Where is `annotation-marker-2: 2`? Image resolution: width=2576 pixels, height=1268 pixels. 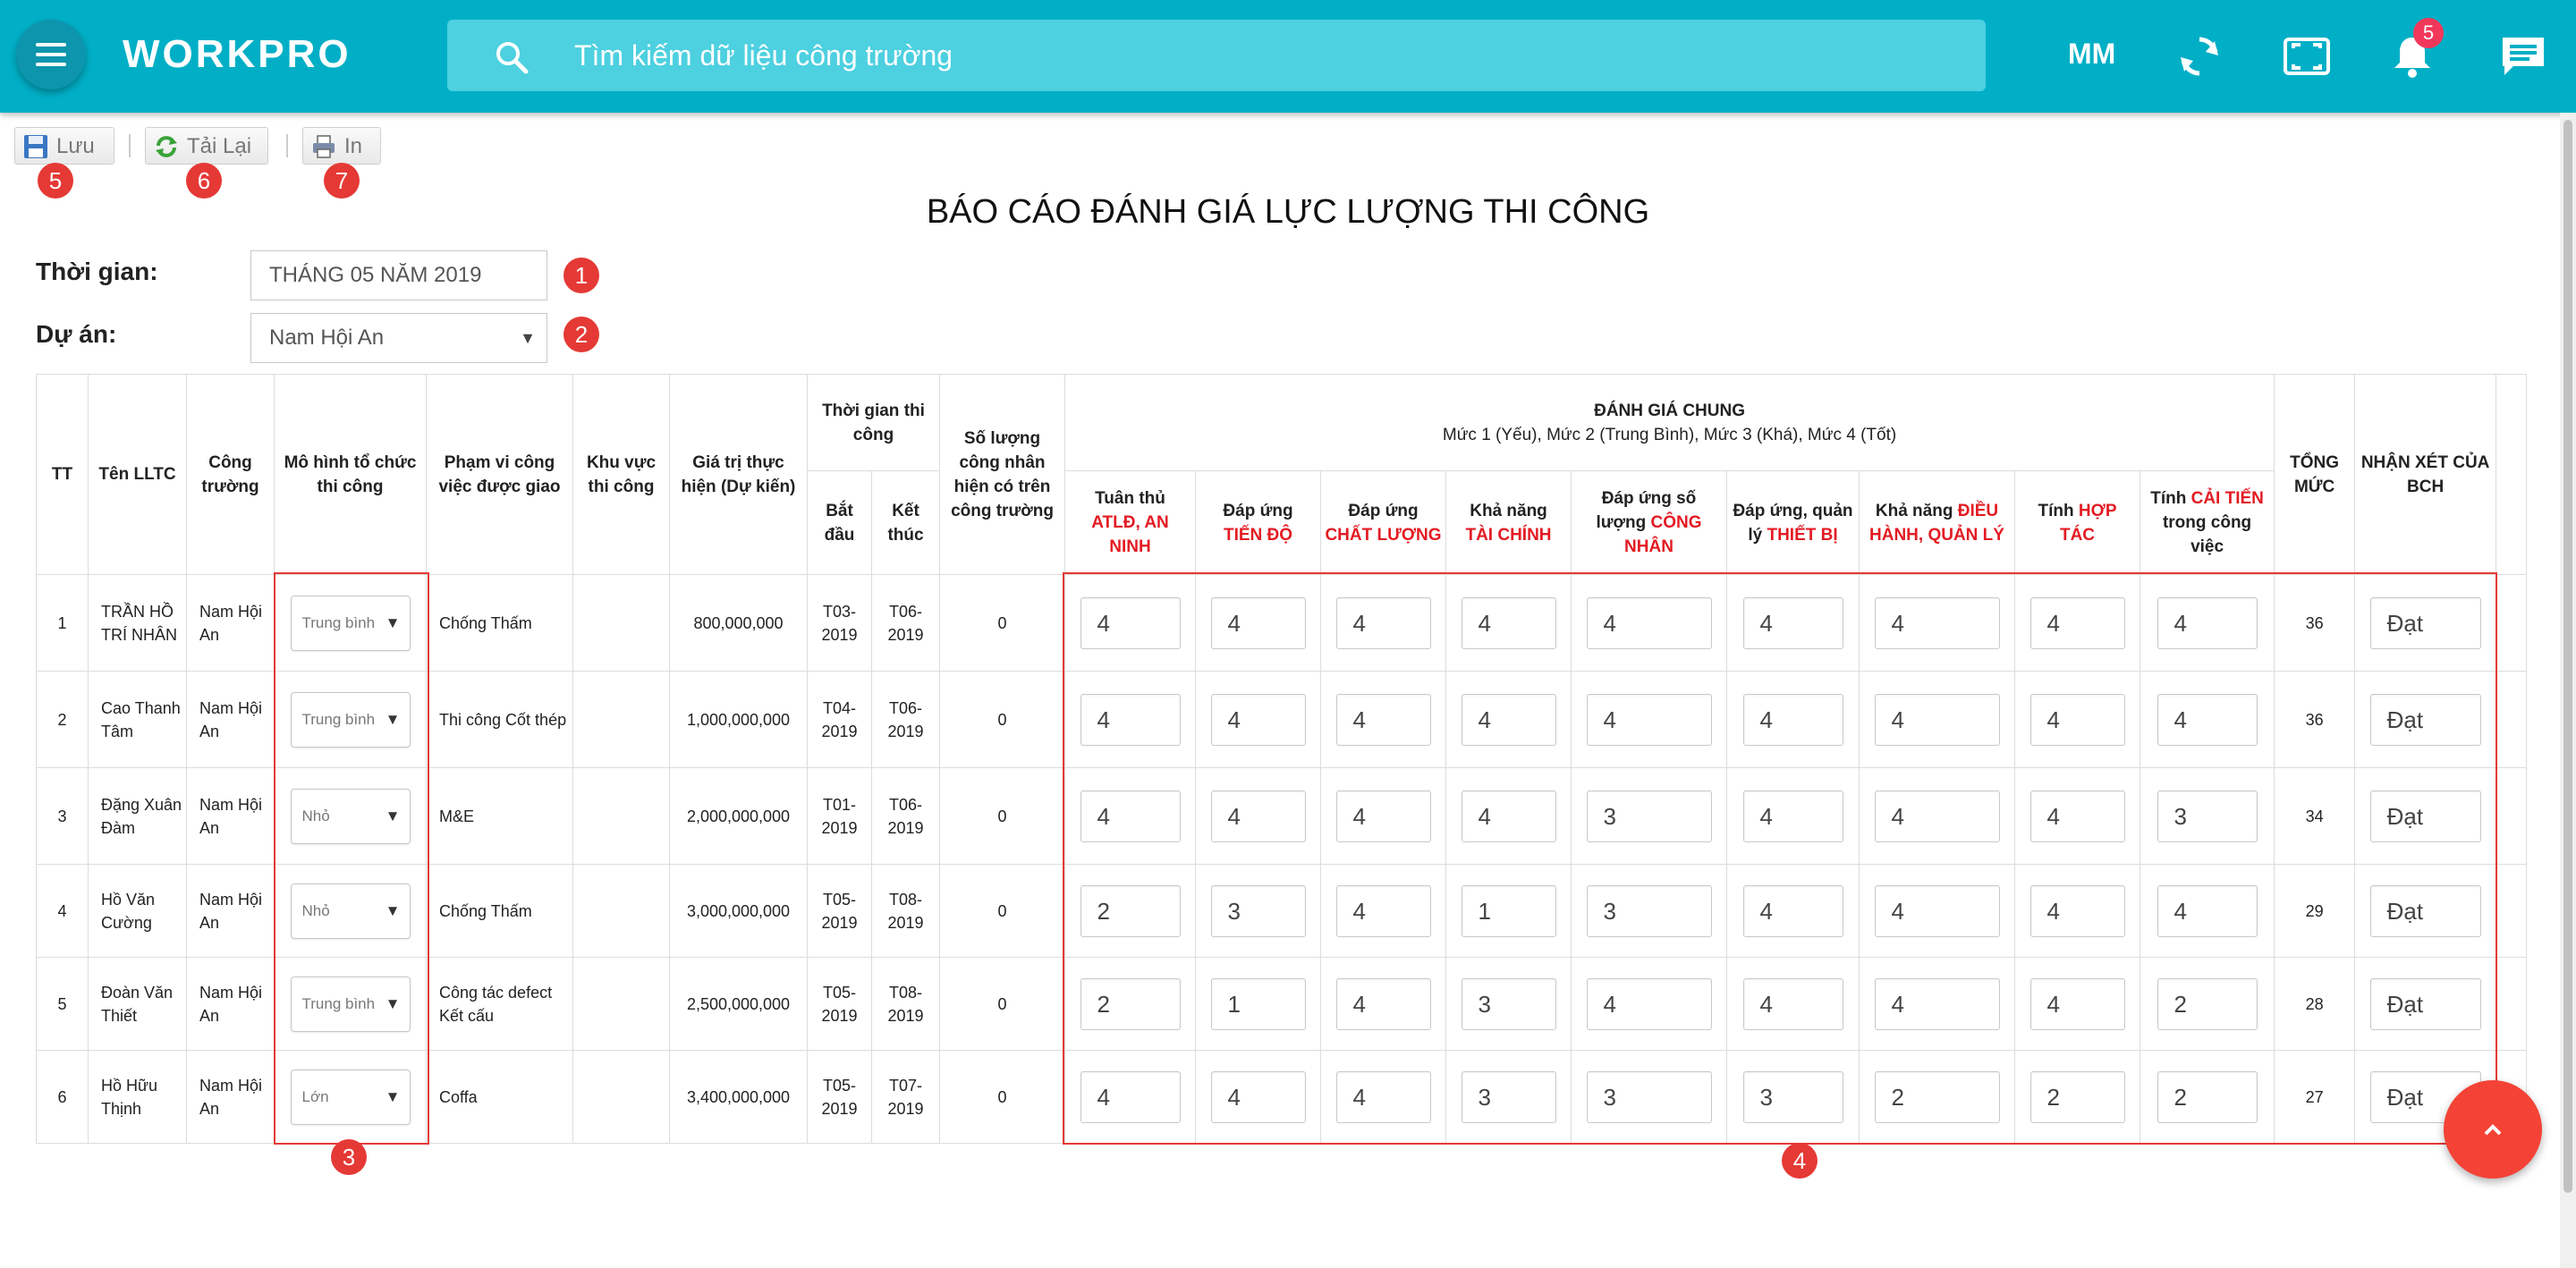
annotation-marker-2: 2 is located at coordinates (581, 334).